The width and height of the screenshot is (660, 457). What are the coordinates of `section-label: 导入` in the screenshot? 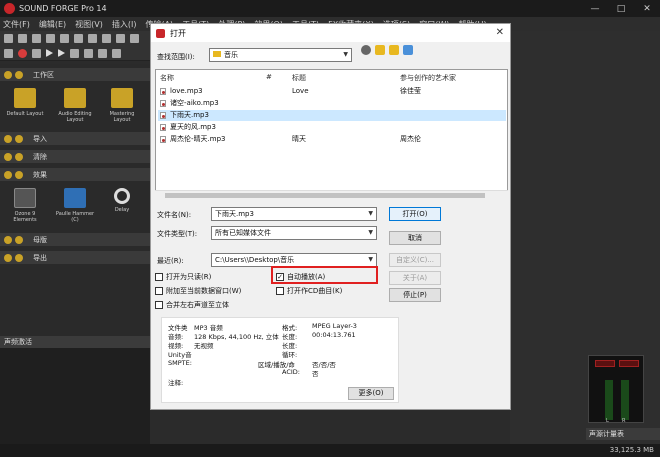 It's located at (40, 138).